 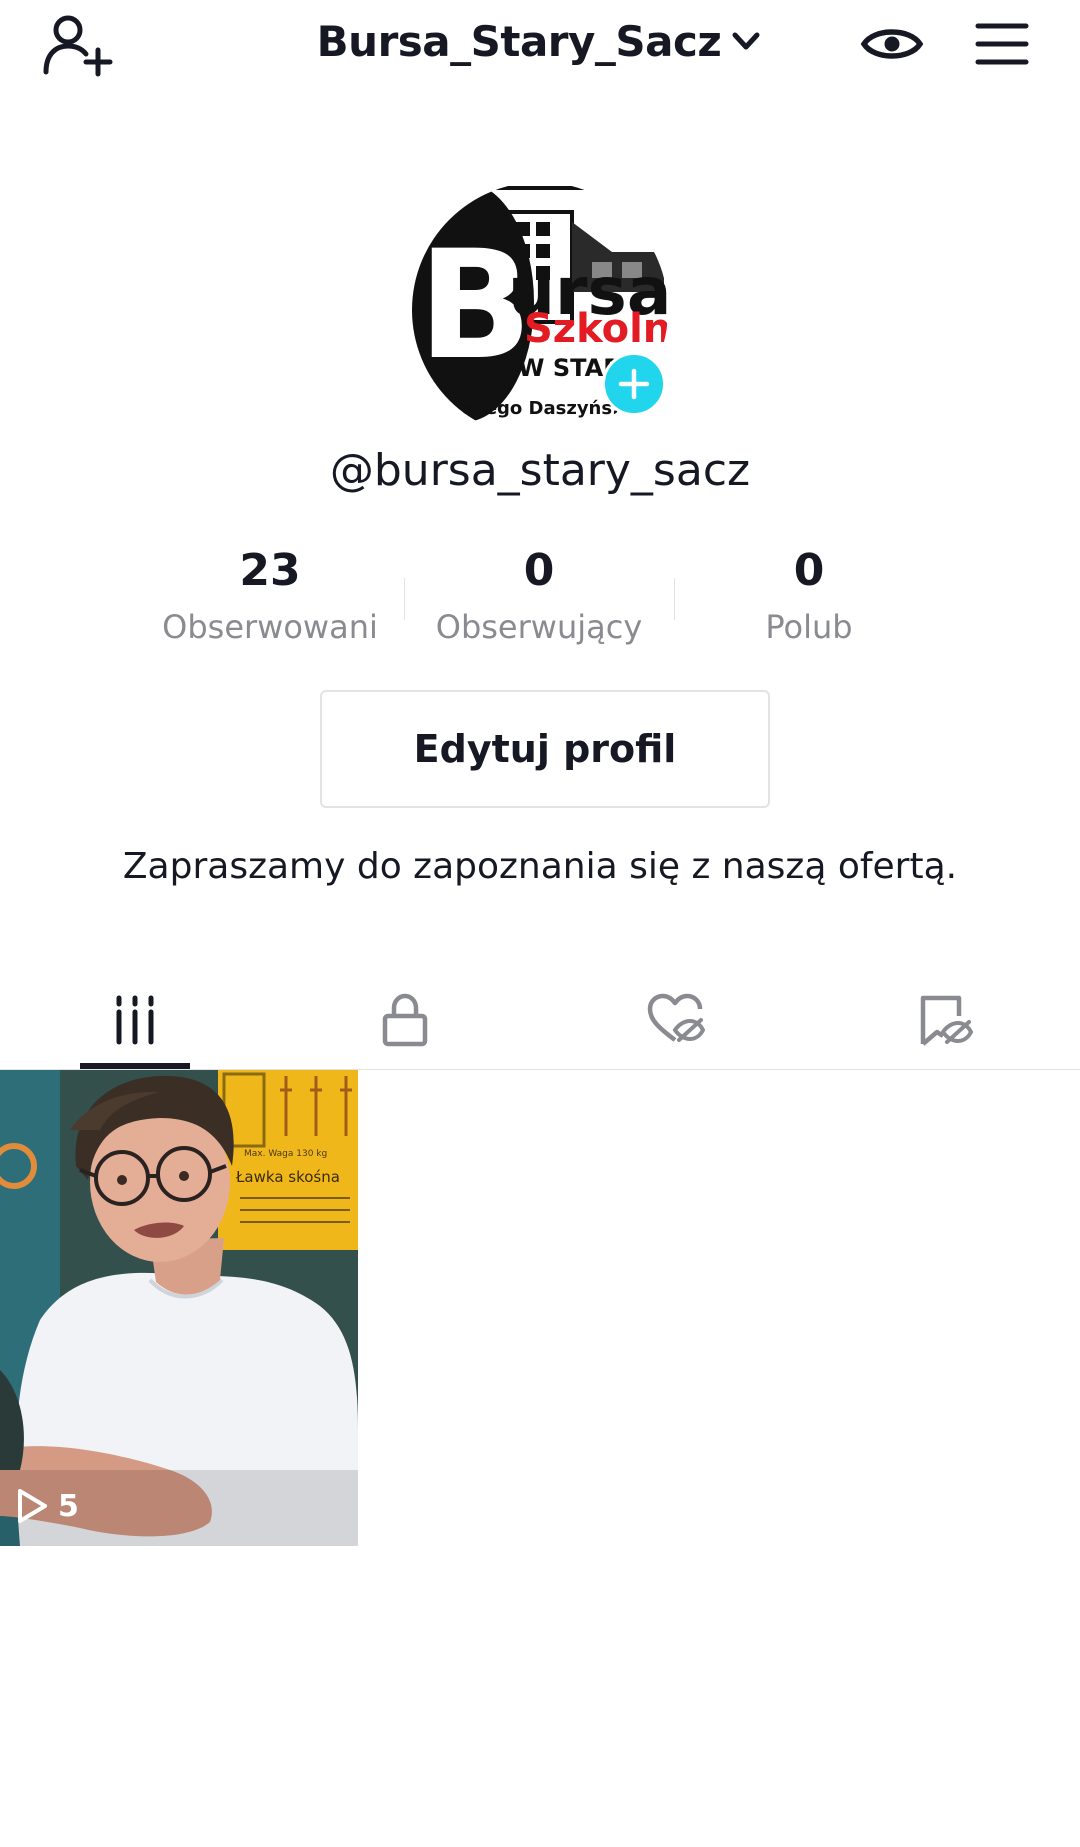 What do you see at coordinates (285, 1154) in the screenshot?
I see `svg-text: Max. Waga 130 kg` at bounding box center [285, 1154].